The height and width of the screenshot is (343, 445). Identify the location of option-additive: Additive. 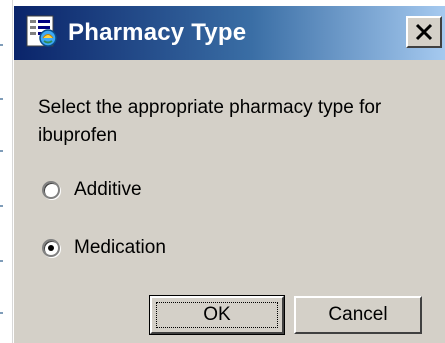
(92, 190).